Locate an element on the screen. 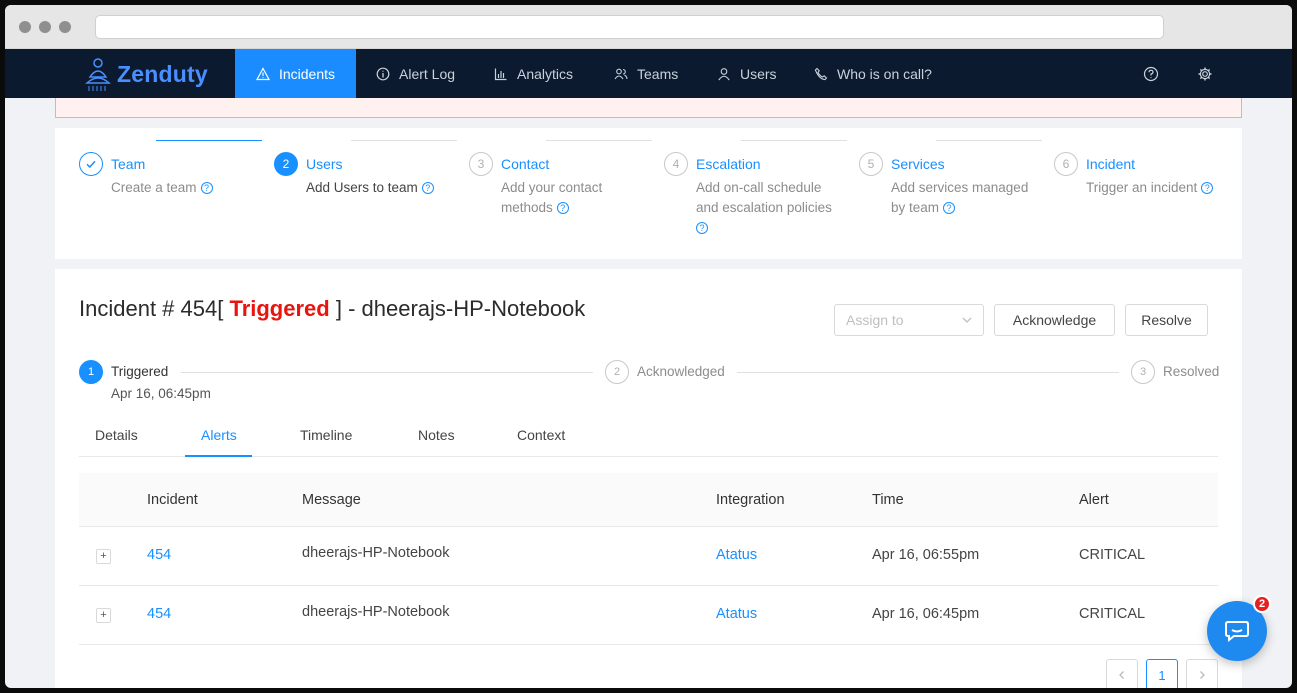  incident-tabs: Details Alerts Timeline Notes Context is located at coordinates (648, 437).